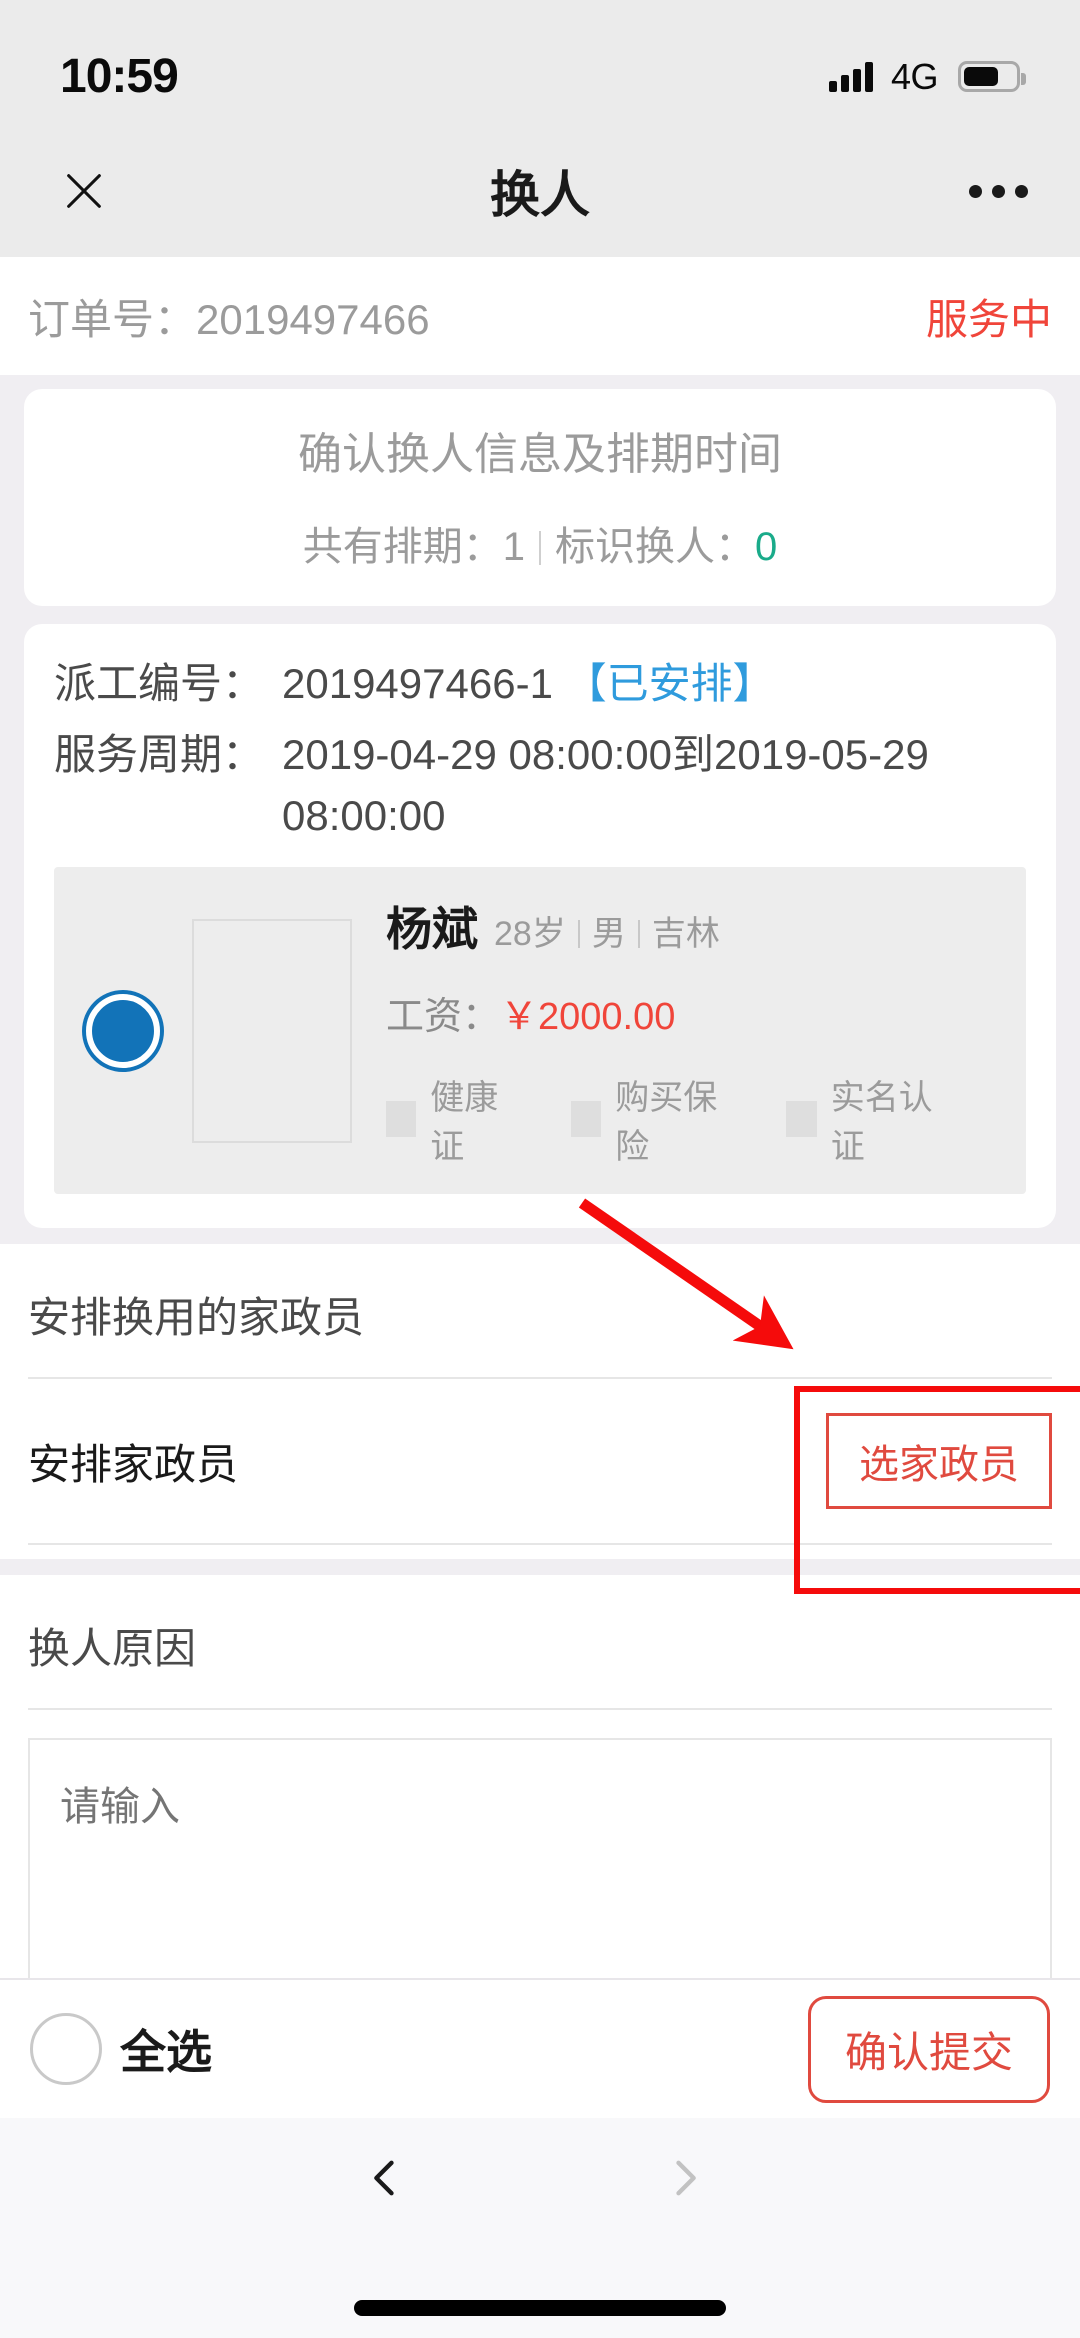 The width and height of the screenshot is (1080, 2338). Describe the element at coordinates (540, 2048) in the screenshot. I see `bottom-action-bar: 全选 确认提交` at that location.